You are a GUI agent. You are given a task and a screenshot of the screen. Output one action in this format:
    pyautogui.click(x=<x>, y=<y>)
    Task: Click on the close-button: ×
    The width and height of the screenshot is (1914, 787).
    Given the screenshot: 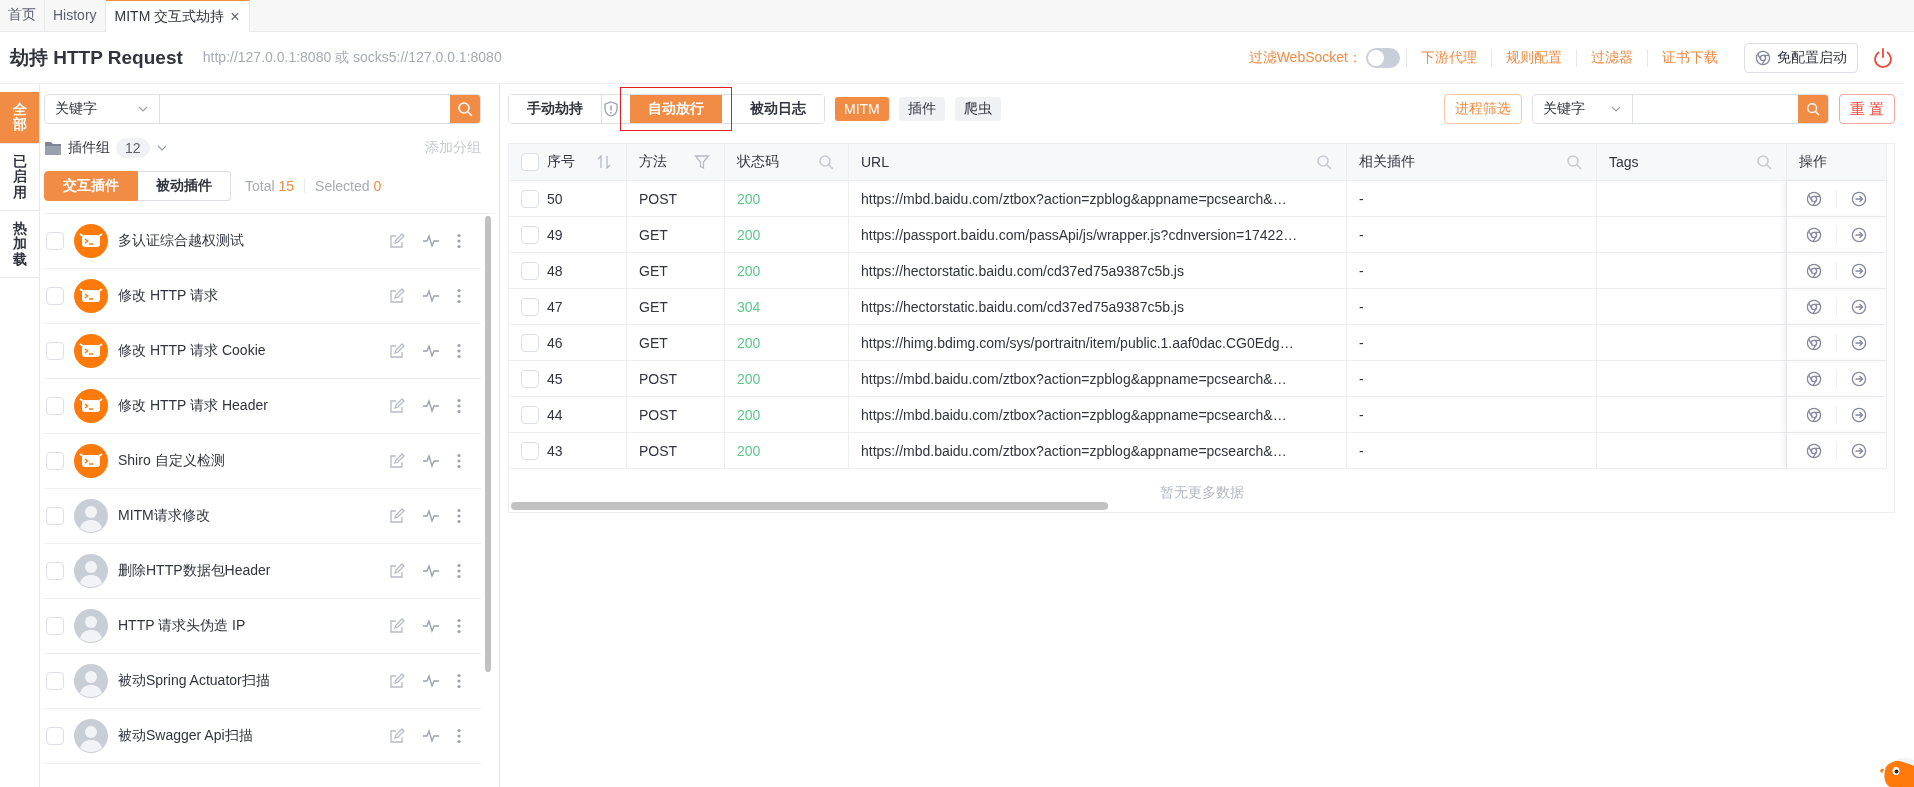 What is the action you would take?
    pyautogui.click(x=235, y=16)
    